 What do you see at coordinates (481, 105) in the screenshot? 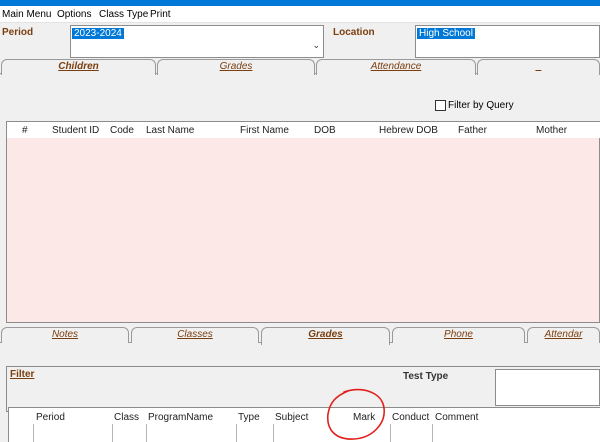
I see `filter-by-query-label: Filter by Query` at bounding box center [481, 105].